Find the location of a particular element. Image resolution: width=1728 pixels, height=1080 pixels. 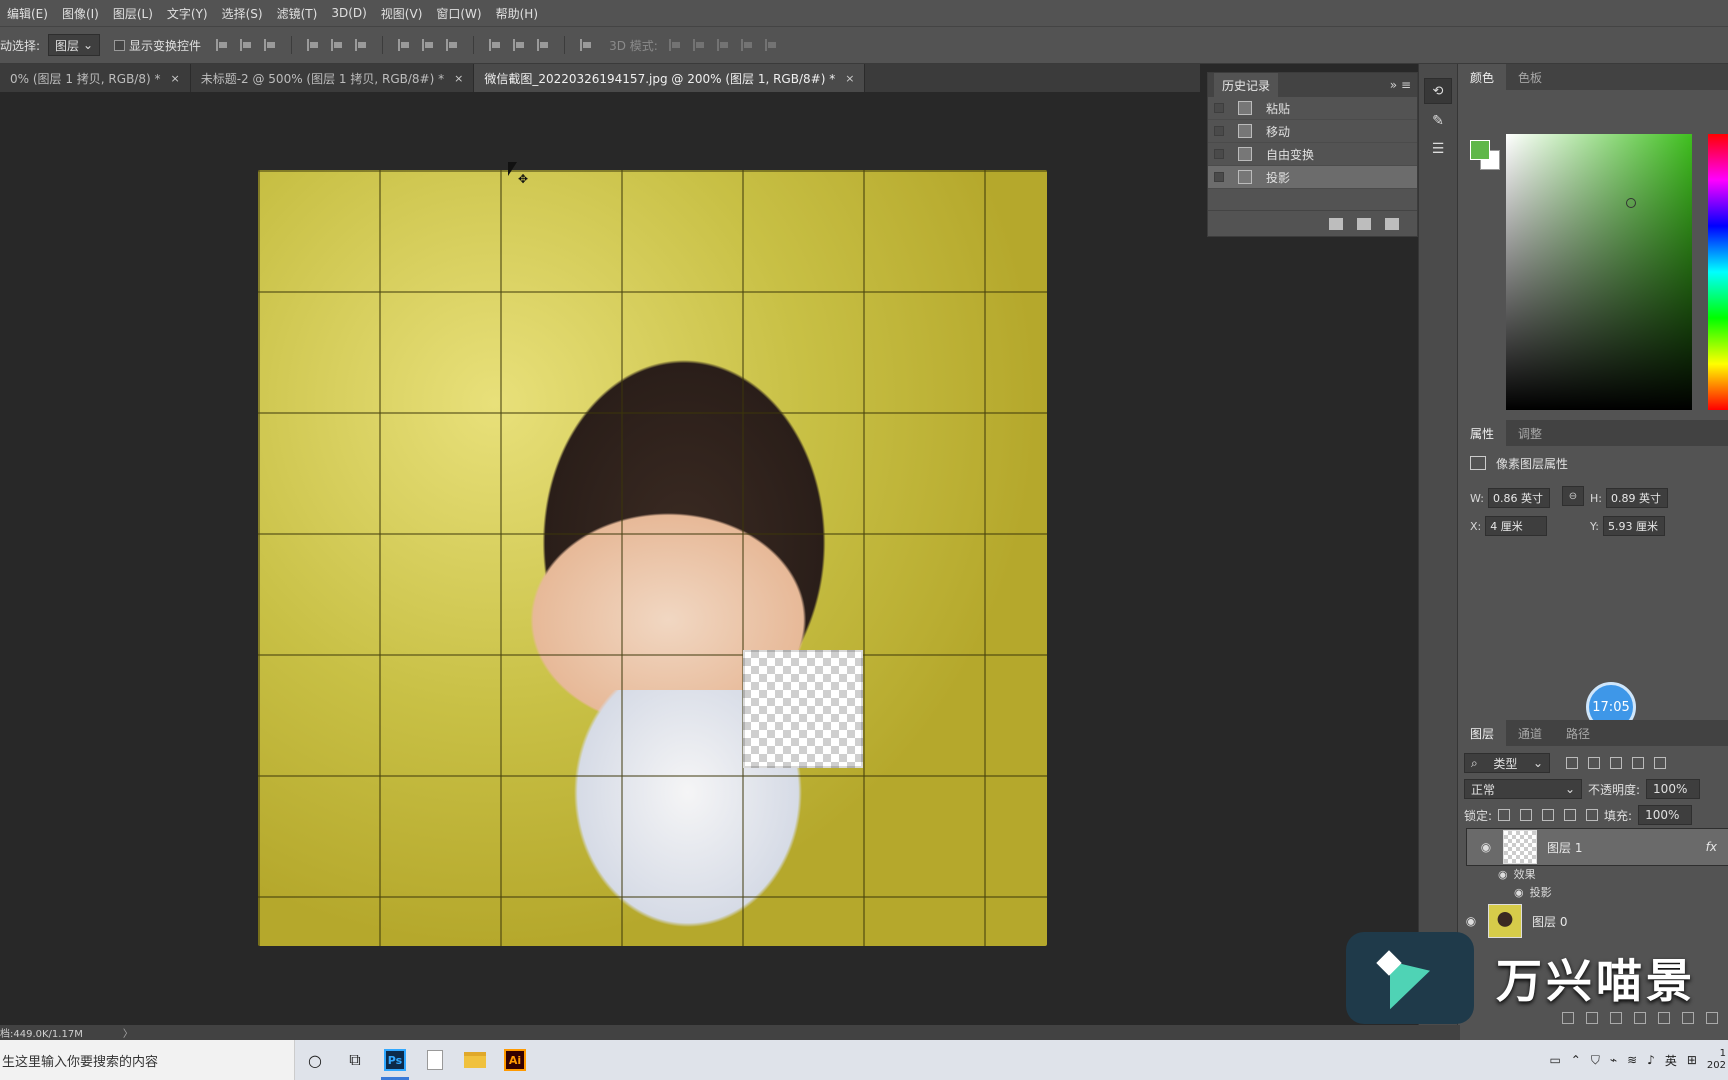

w-input: 0.86 英寸 is located at coordinates (1518, 498).